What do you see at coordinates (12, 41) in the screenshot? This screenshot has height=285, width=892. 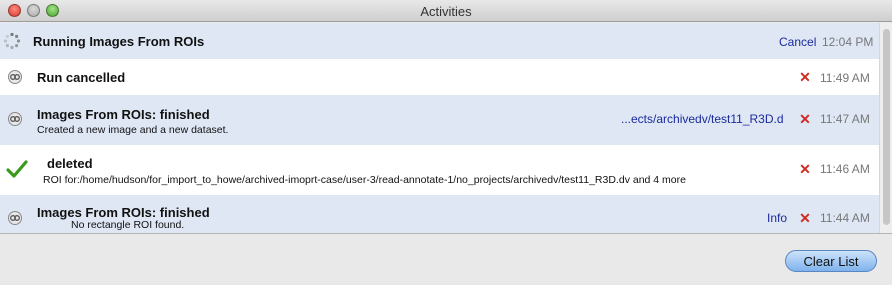 I see `spinner-icon` at bounding box center [12, 41].